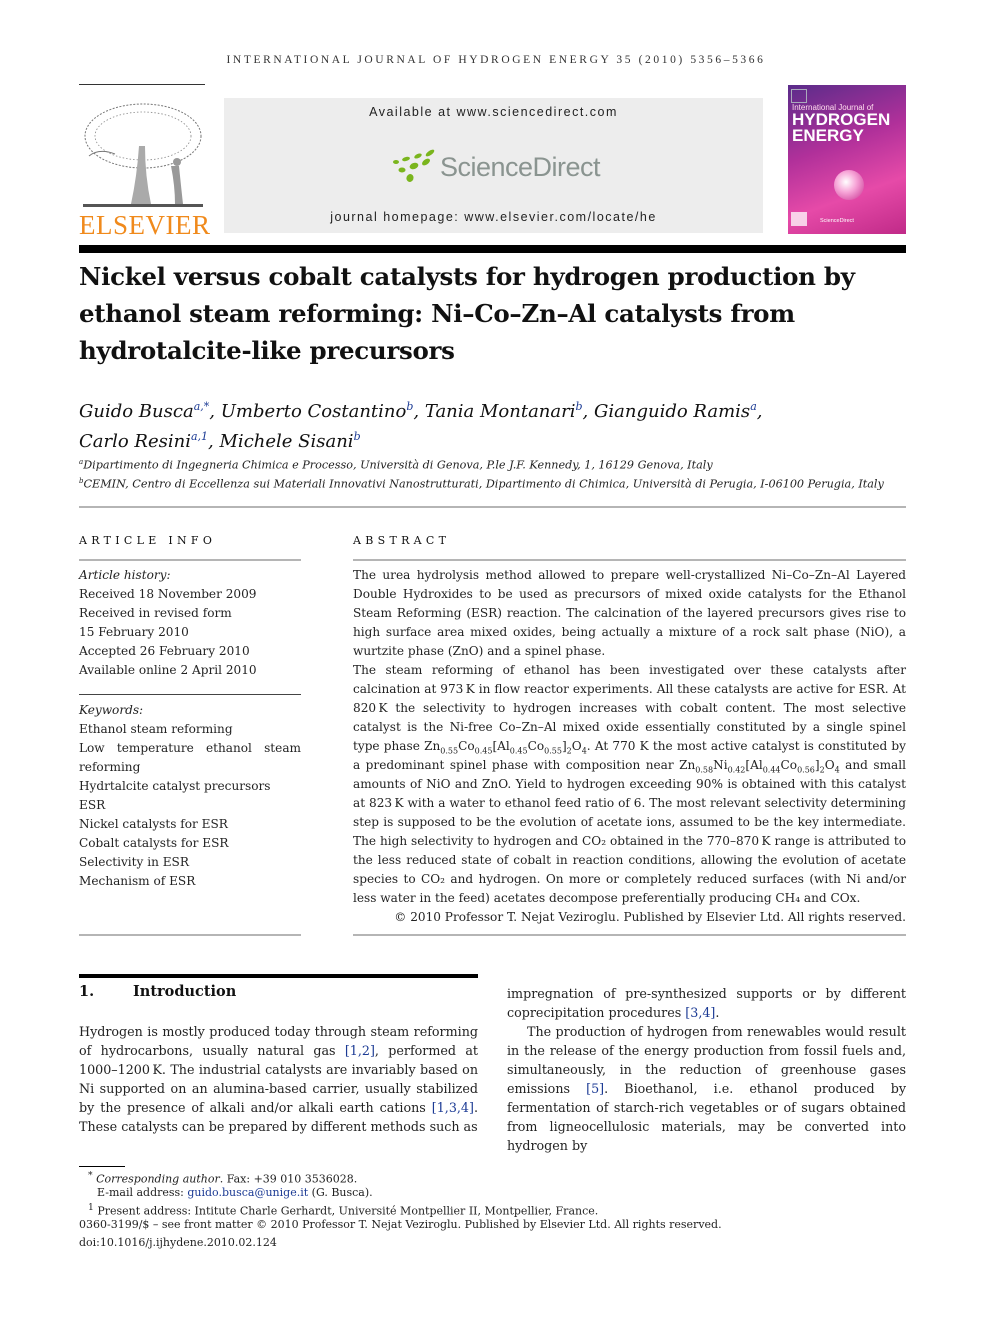  What do you see at coordinates (148, 540) in the screenshot?
I see `article-info-label: ARTICLE INFO` at bounding box center [148, 540].